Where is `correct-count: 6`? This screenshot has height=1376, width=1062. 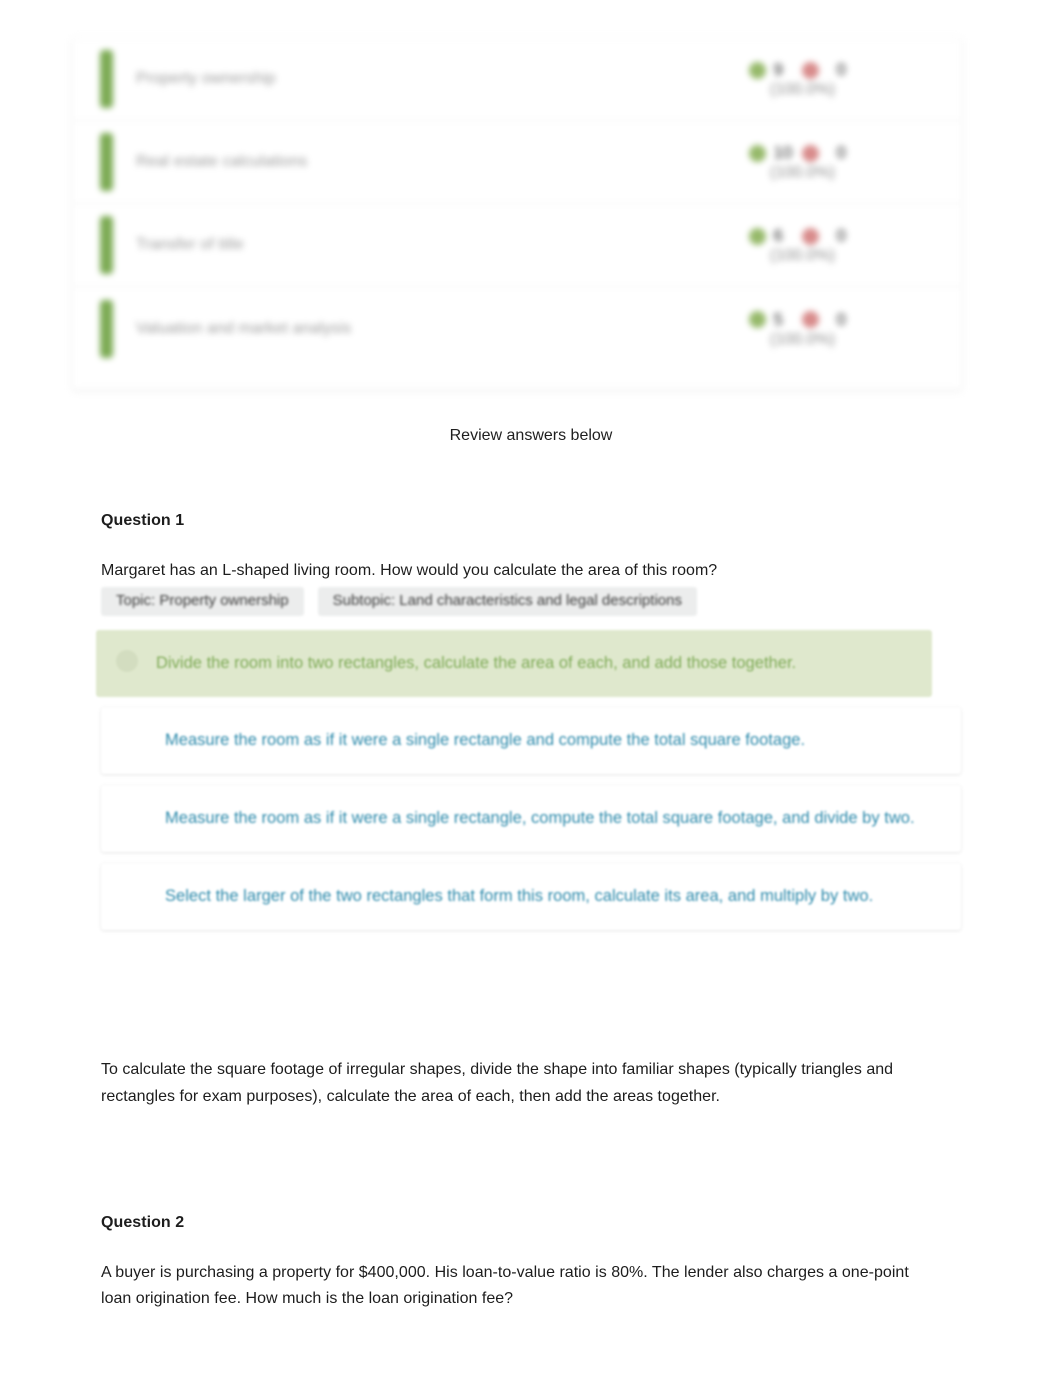 correct-count: 6 is located at coordinates (778, 235).